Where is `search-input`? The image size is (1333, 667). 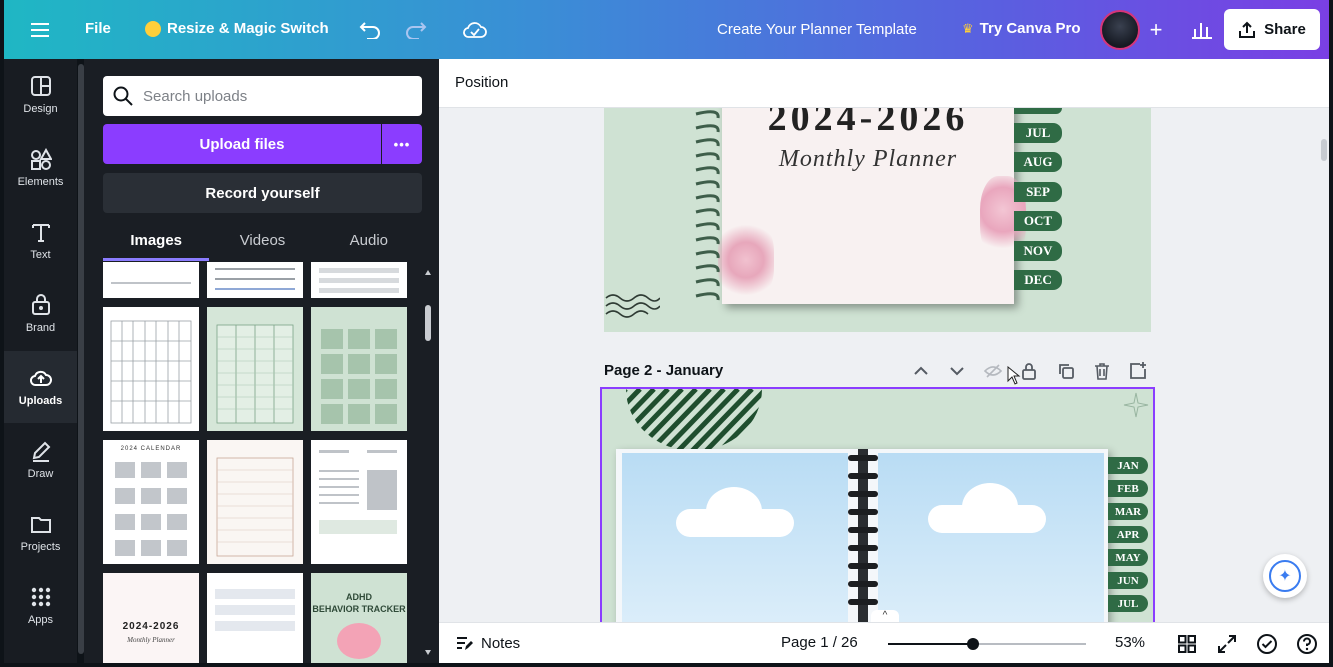 search-input is located at coordinates (273, 96).